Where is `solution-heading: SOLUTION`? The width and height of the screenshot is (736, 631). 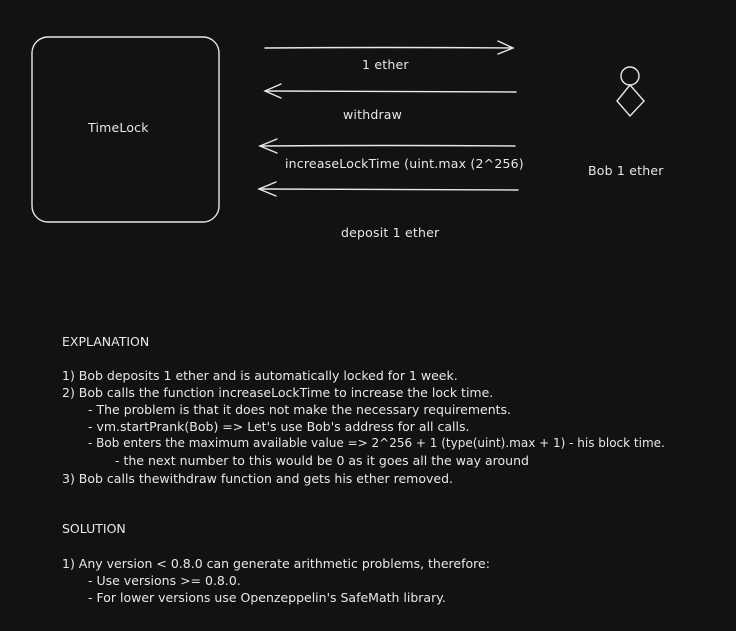 solution-heading: SOLUTION is located at coordinates (94, 528).